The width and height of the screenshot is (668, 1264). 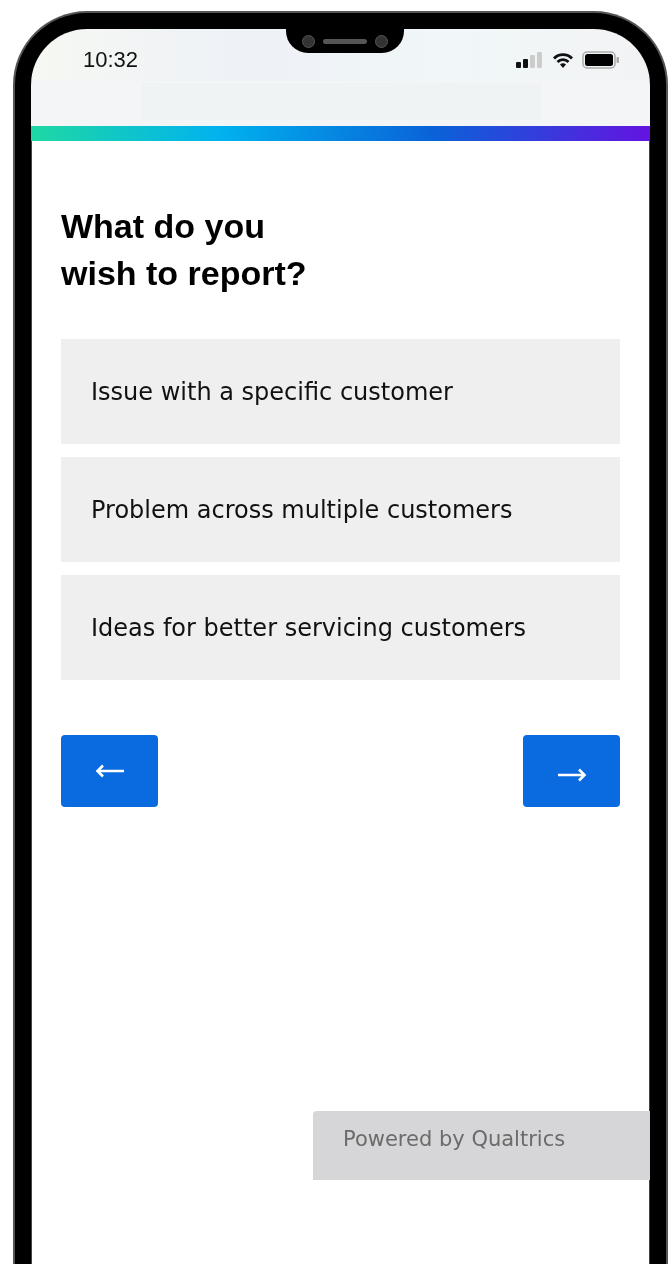 What do you see at coordinates (563, 60) in the screenshot?
I see `wifi-icon` at bounding box center [563, 60].